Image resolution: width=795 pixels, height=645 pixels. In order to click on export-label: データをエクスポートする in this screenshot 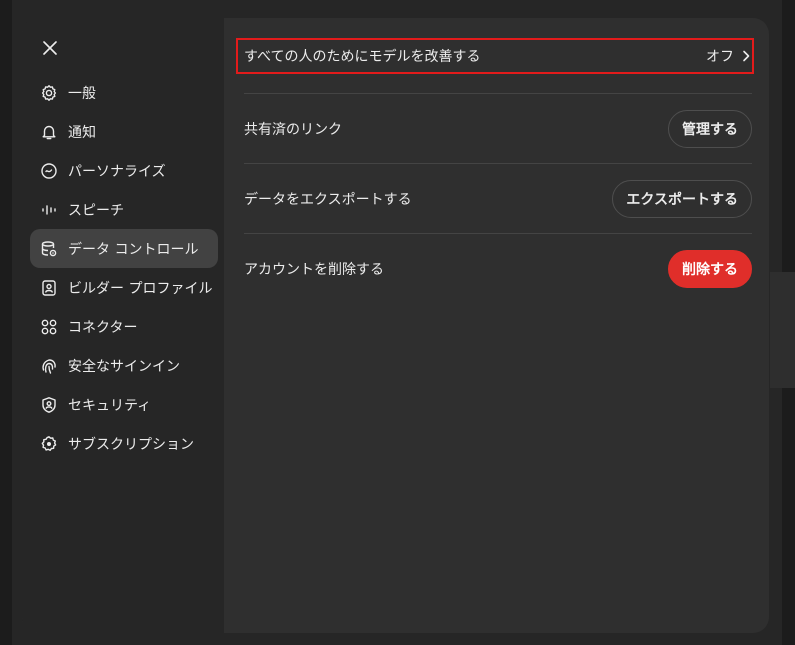, I will do `click(328, 199)`.